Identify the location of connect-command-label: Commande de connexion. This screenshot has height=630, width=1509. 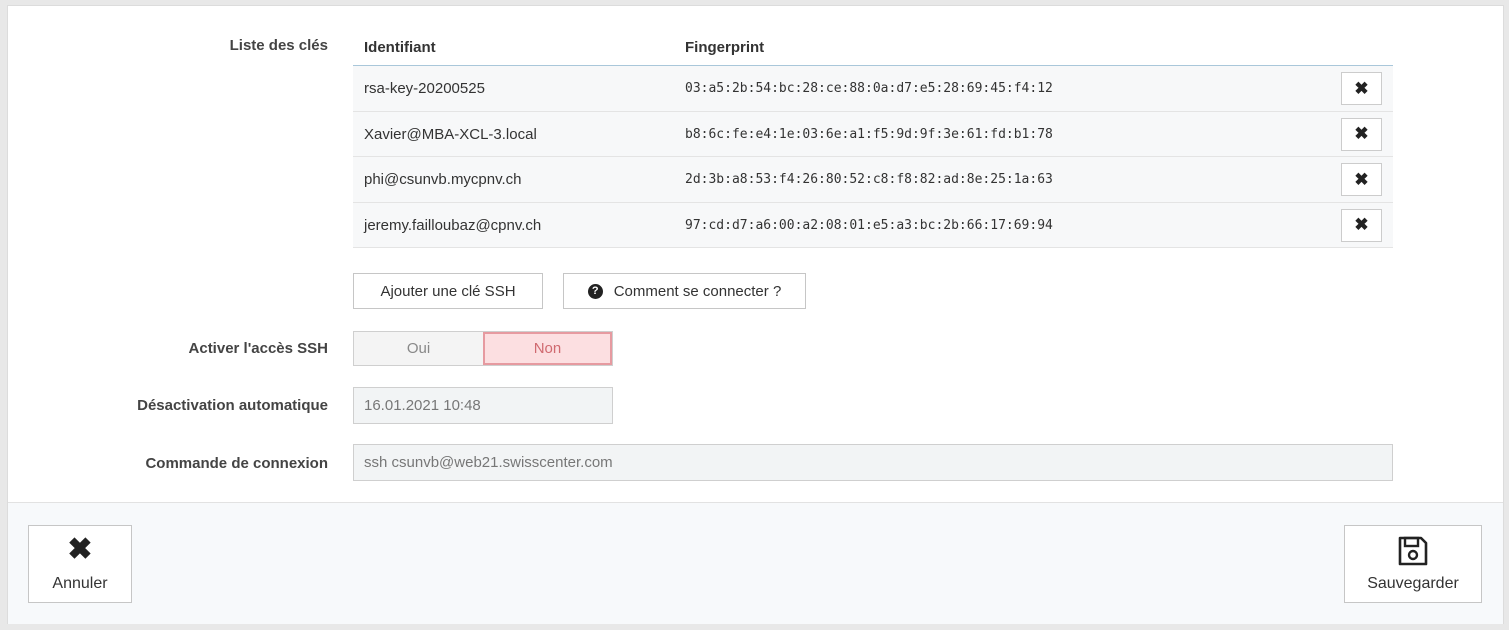
(236, 463).